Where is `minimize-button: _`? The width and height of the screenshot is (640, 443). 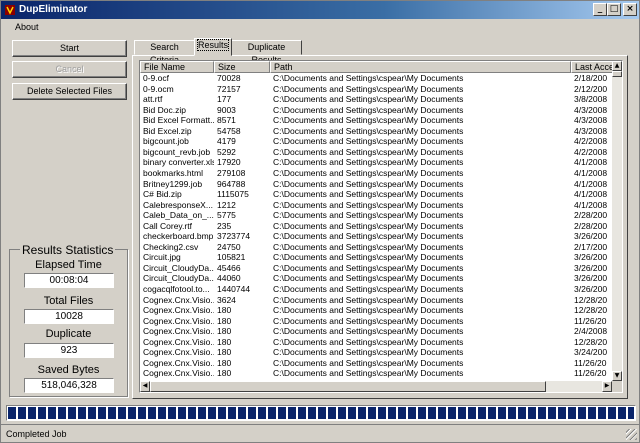
minimize-button: _ is located at coordinates (600, 9).